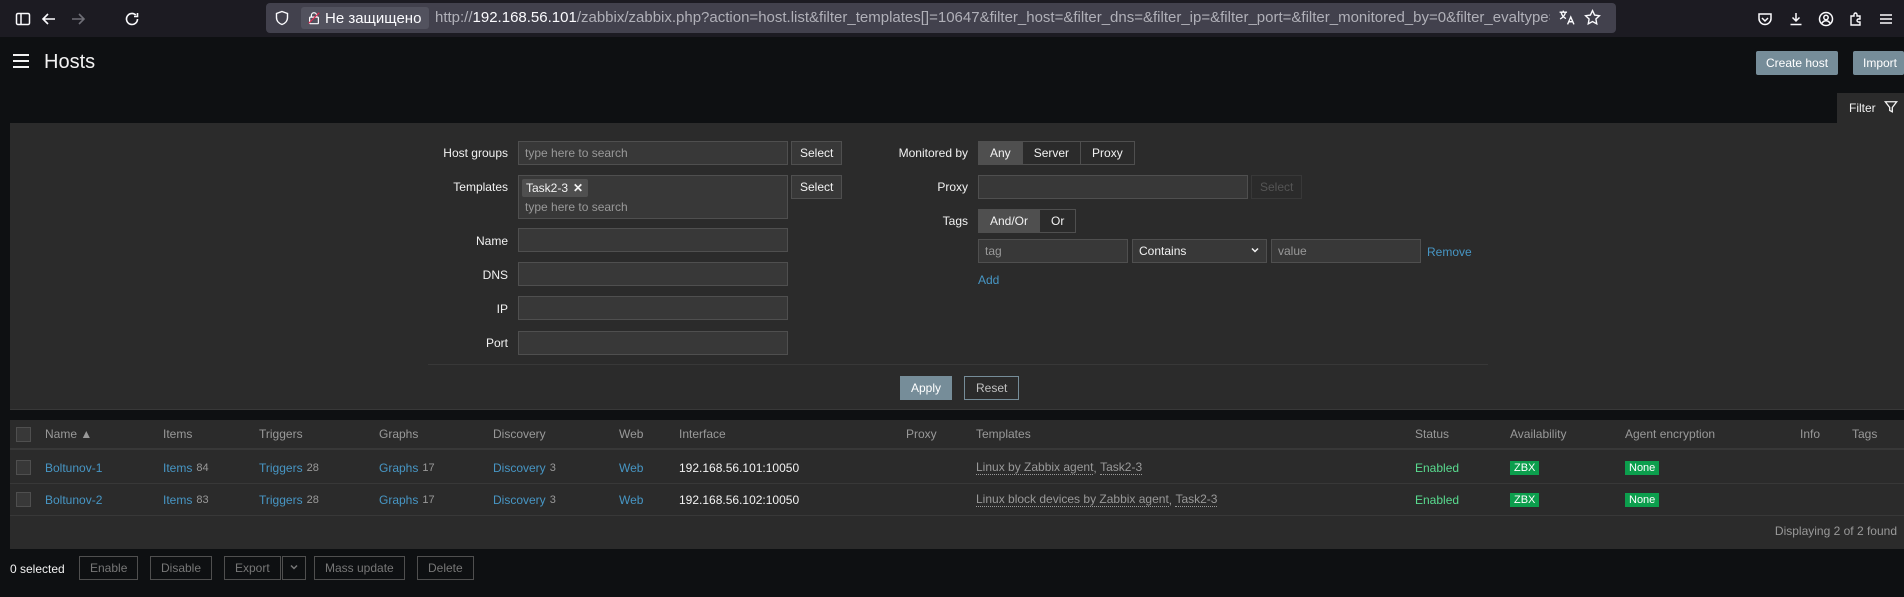 The image size is (1904, 597). I want to click on tags-mode-and-or: And/Or, so click(1009, 221).